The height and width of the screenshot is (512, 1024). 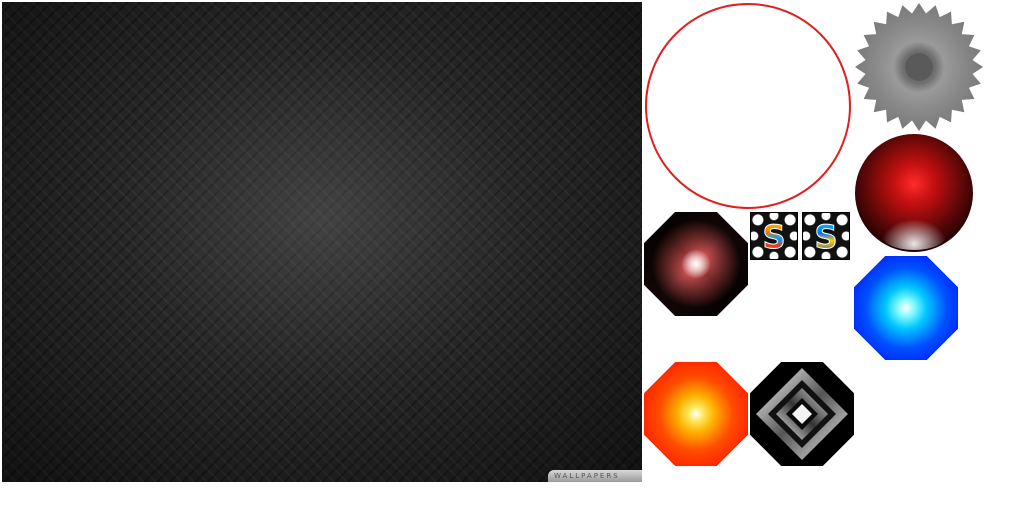 What do you see at coordinates (748, 106) in the screenshot?
I see `red-ring-sprite` at bounding box center [748, 106].